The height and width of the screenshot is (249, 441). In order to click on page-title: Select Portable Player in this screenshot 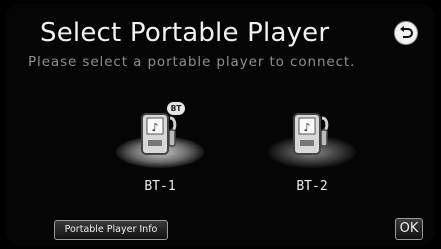, I will do `click(185, 33)`.